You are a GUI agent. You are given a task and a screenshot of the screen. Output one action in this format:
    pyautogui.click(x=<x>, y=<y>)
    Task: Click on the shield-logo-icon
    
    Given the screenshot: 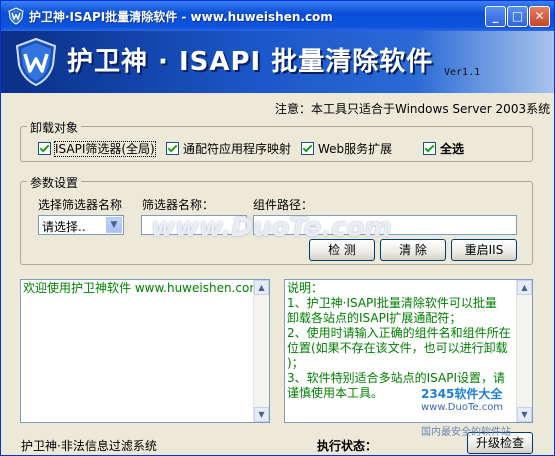 What is the action you would take?
    pyautogui.click(x=36, y=62)
    